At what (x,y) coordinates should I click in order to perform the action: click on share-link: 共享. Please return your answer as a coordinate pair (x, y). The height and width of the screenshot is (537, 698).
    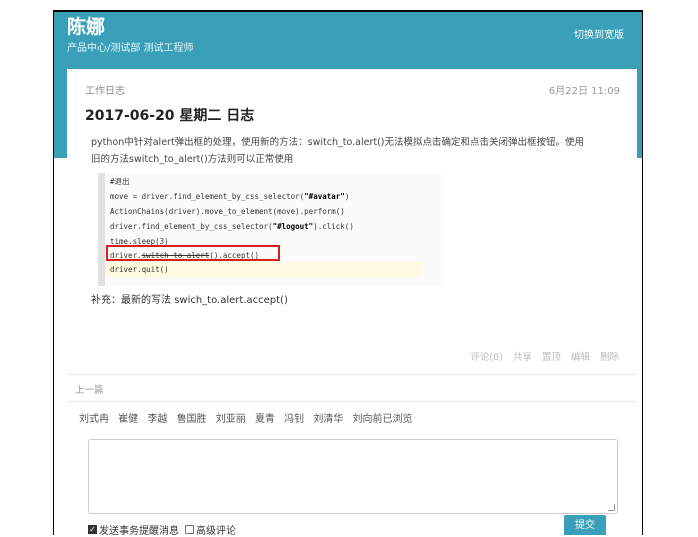
    Looking at the image, I should click on (522, 357).